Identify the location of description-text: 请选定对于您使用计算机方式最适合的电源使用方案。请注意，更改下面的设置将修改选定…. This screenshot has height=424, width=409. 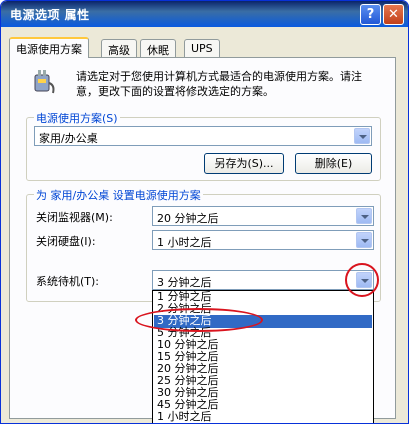
(219, 84).